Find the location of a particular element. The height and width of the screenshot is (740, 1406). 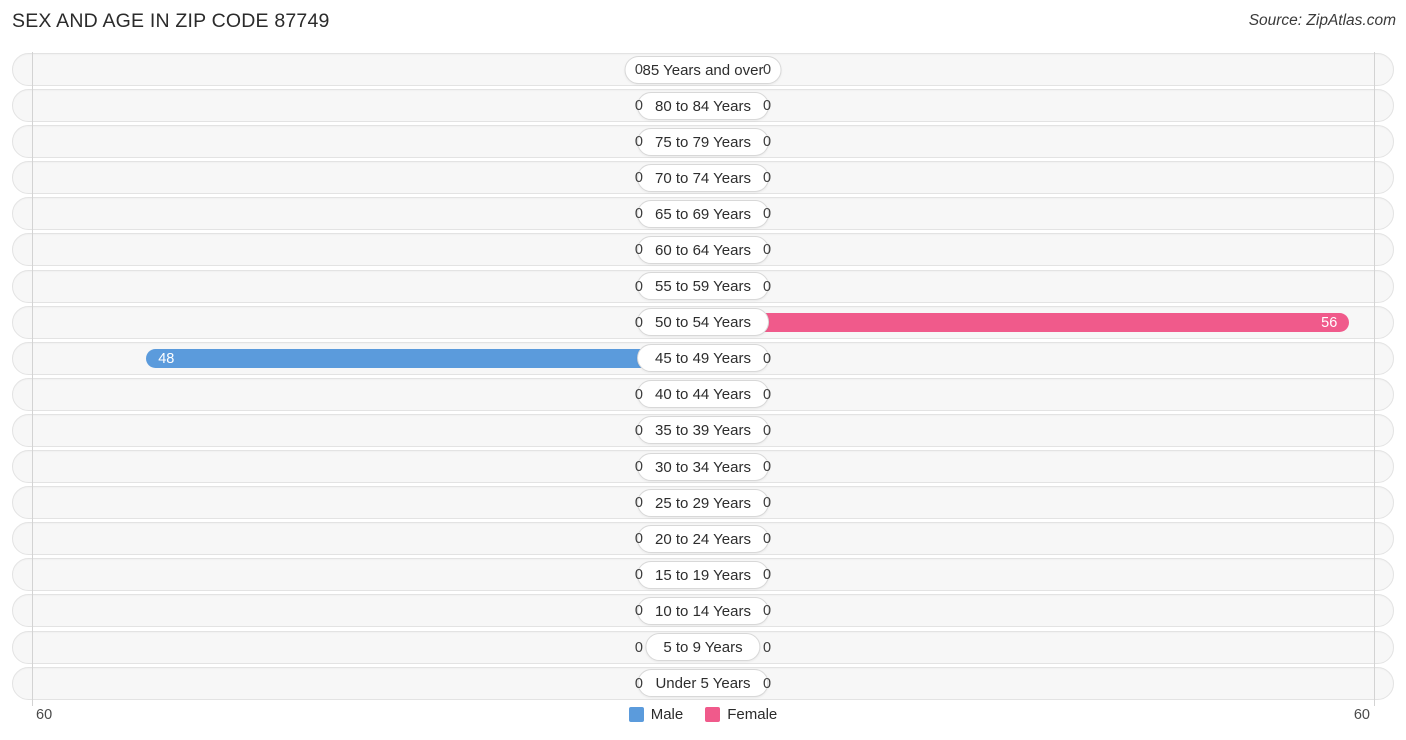

age-group-label: 80 to 84 Years is located at coordinates (703, 105).